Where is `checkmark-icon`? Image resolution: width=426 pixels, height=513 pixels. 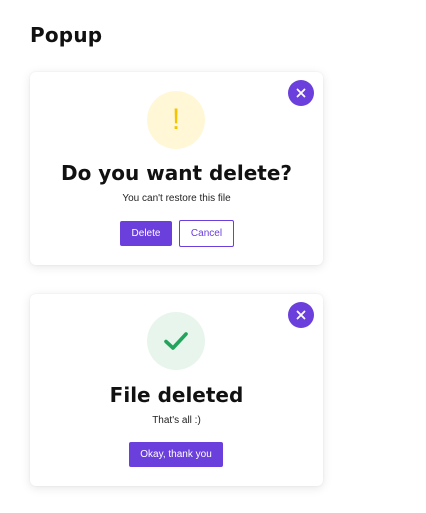 checkmark-icon is located at coordinates (176, 341).